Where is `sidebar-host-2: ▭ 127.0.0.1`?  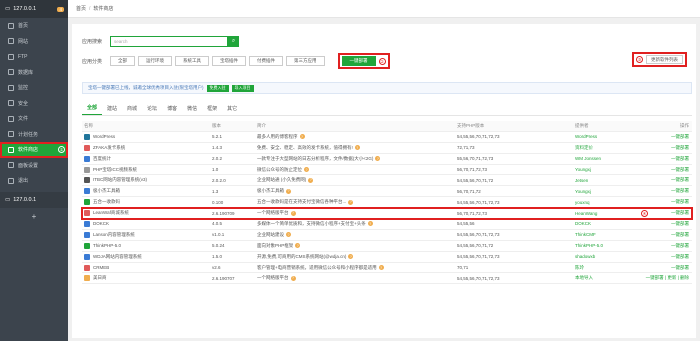
sidebar-host-2: ▭ 127.0.0.1 is located at coordinates (34, 199).